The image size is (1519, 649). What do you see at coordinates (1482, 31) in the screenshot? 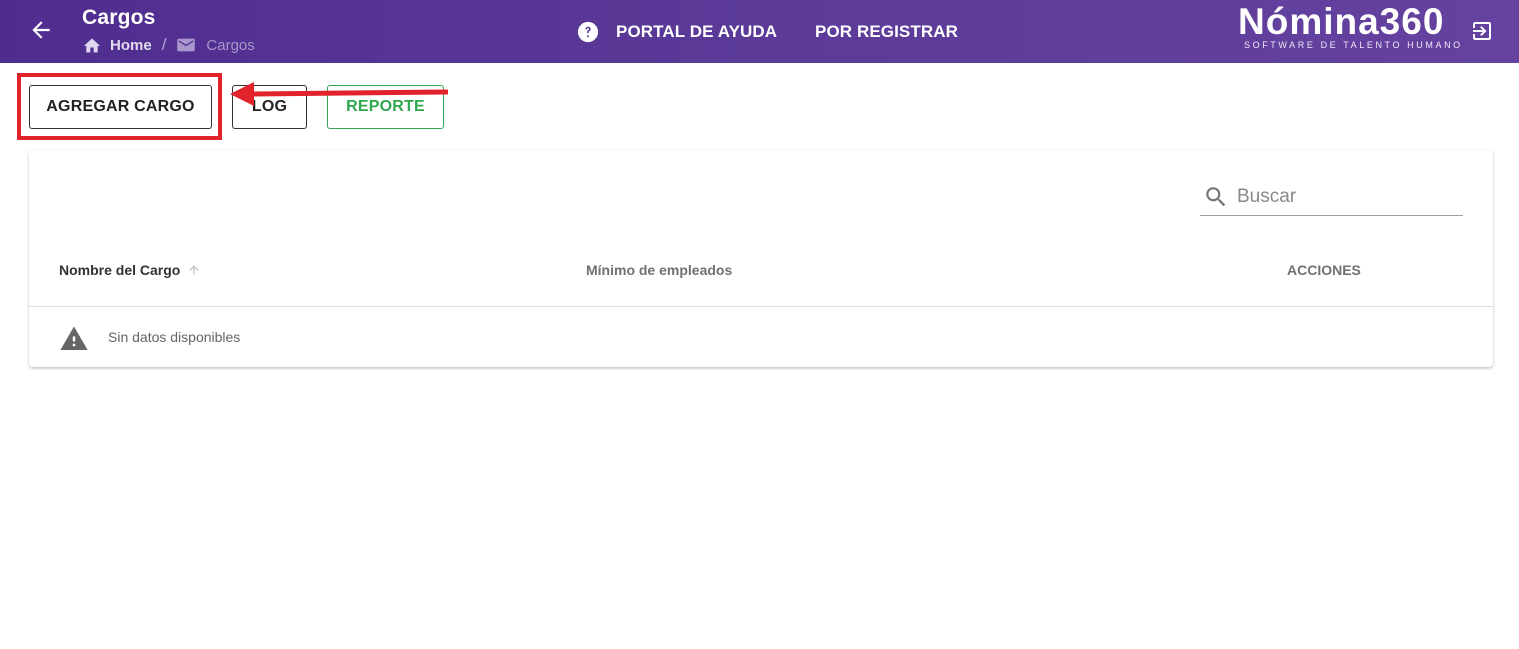
I see `logout-icon` at bounding box center [1482, 31].